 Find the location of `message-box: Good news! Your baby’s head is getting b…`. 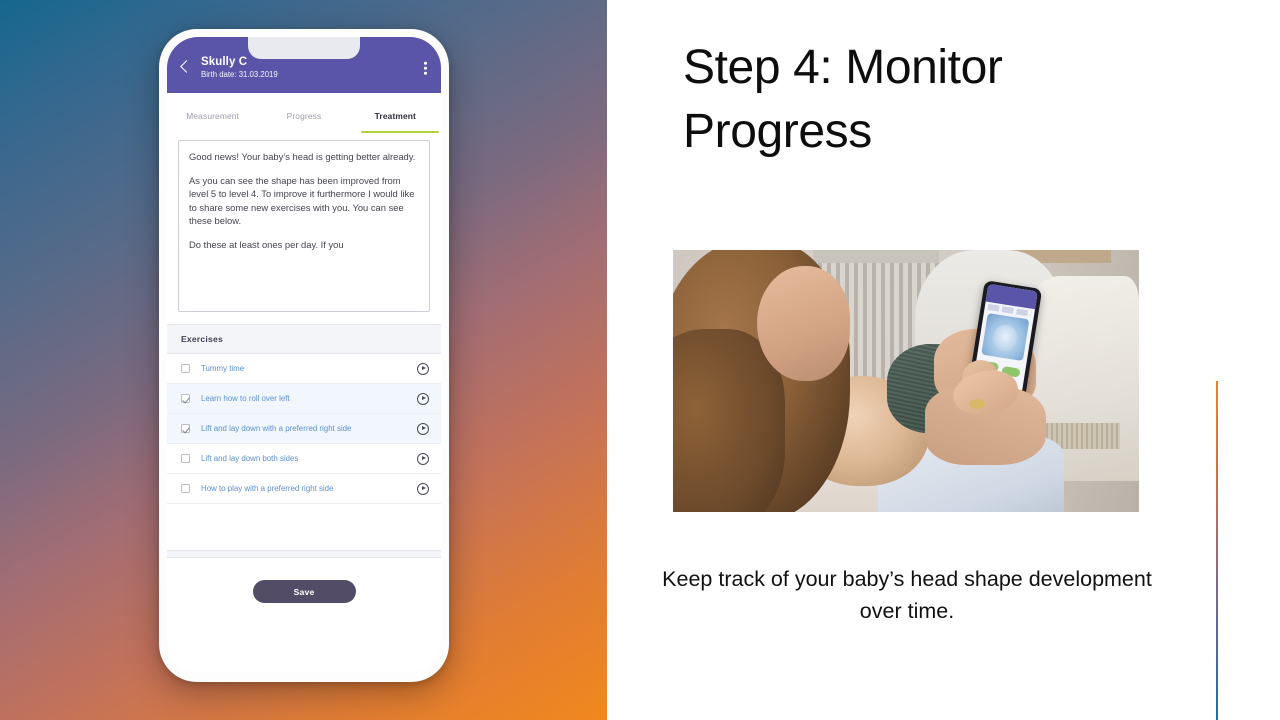

message-box: Good news! Your baby’s head is getting b… is located at coordinates (304, 226).